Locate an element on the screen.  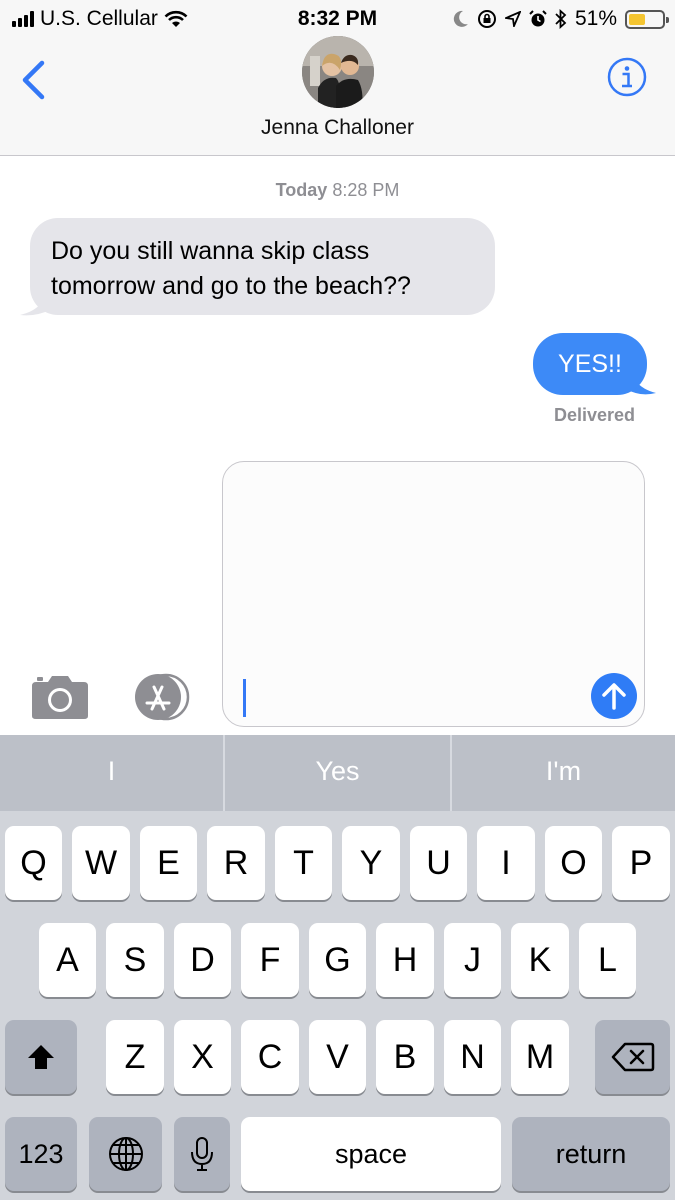
predictive-bar: I Yes I'm is located at coordinates (337, 773).